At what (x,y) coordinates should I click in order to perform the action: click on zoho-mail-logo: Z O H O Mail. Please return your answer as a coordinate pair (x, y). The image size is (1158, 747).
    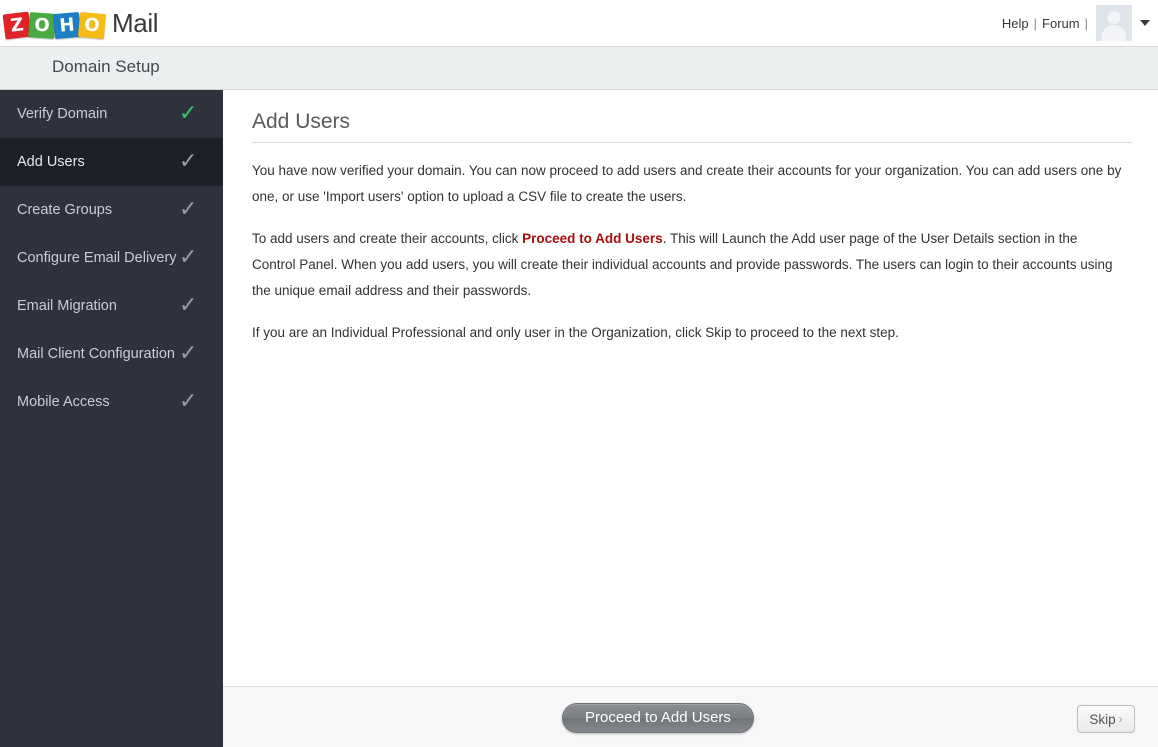
    Looking at the image, I should click on (80, 23).